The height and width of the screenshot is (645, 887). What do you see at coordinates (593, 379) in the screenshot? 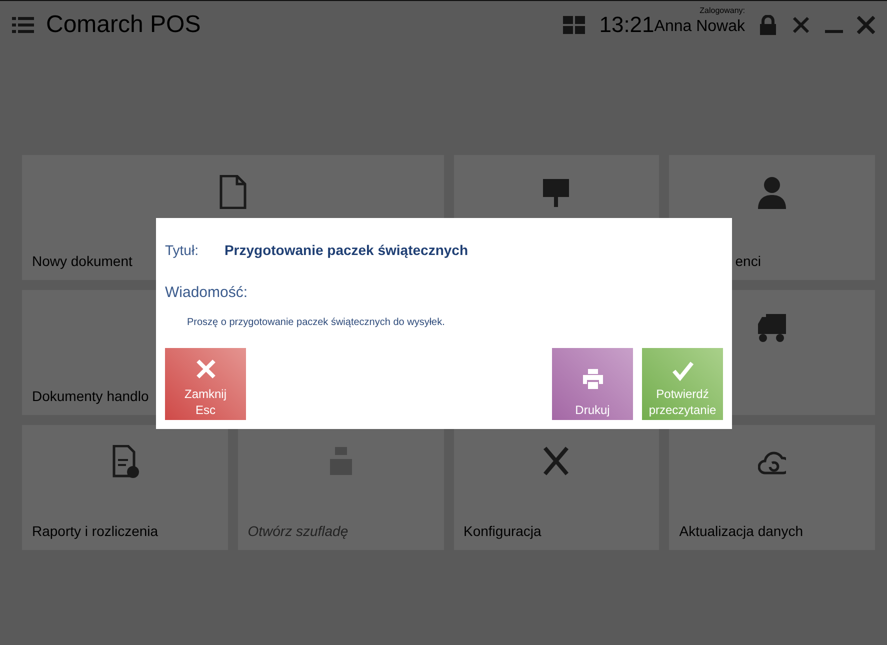
I see `printer-icon` at bounding box center [593, 379].